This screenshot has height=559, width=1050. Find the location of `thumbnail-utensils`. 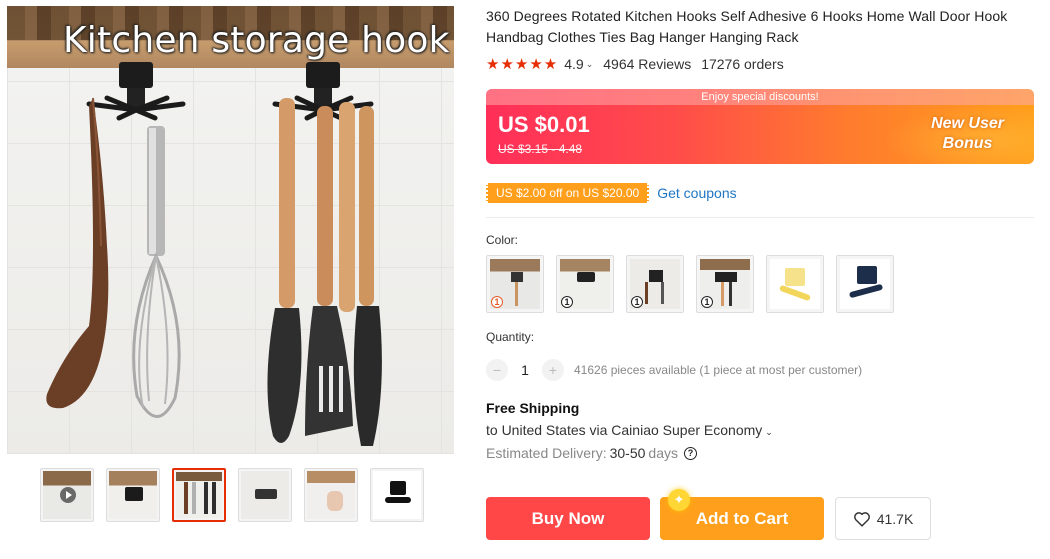

thumbnail-utensils is located at coordinates (199, 495).